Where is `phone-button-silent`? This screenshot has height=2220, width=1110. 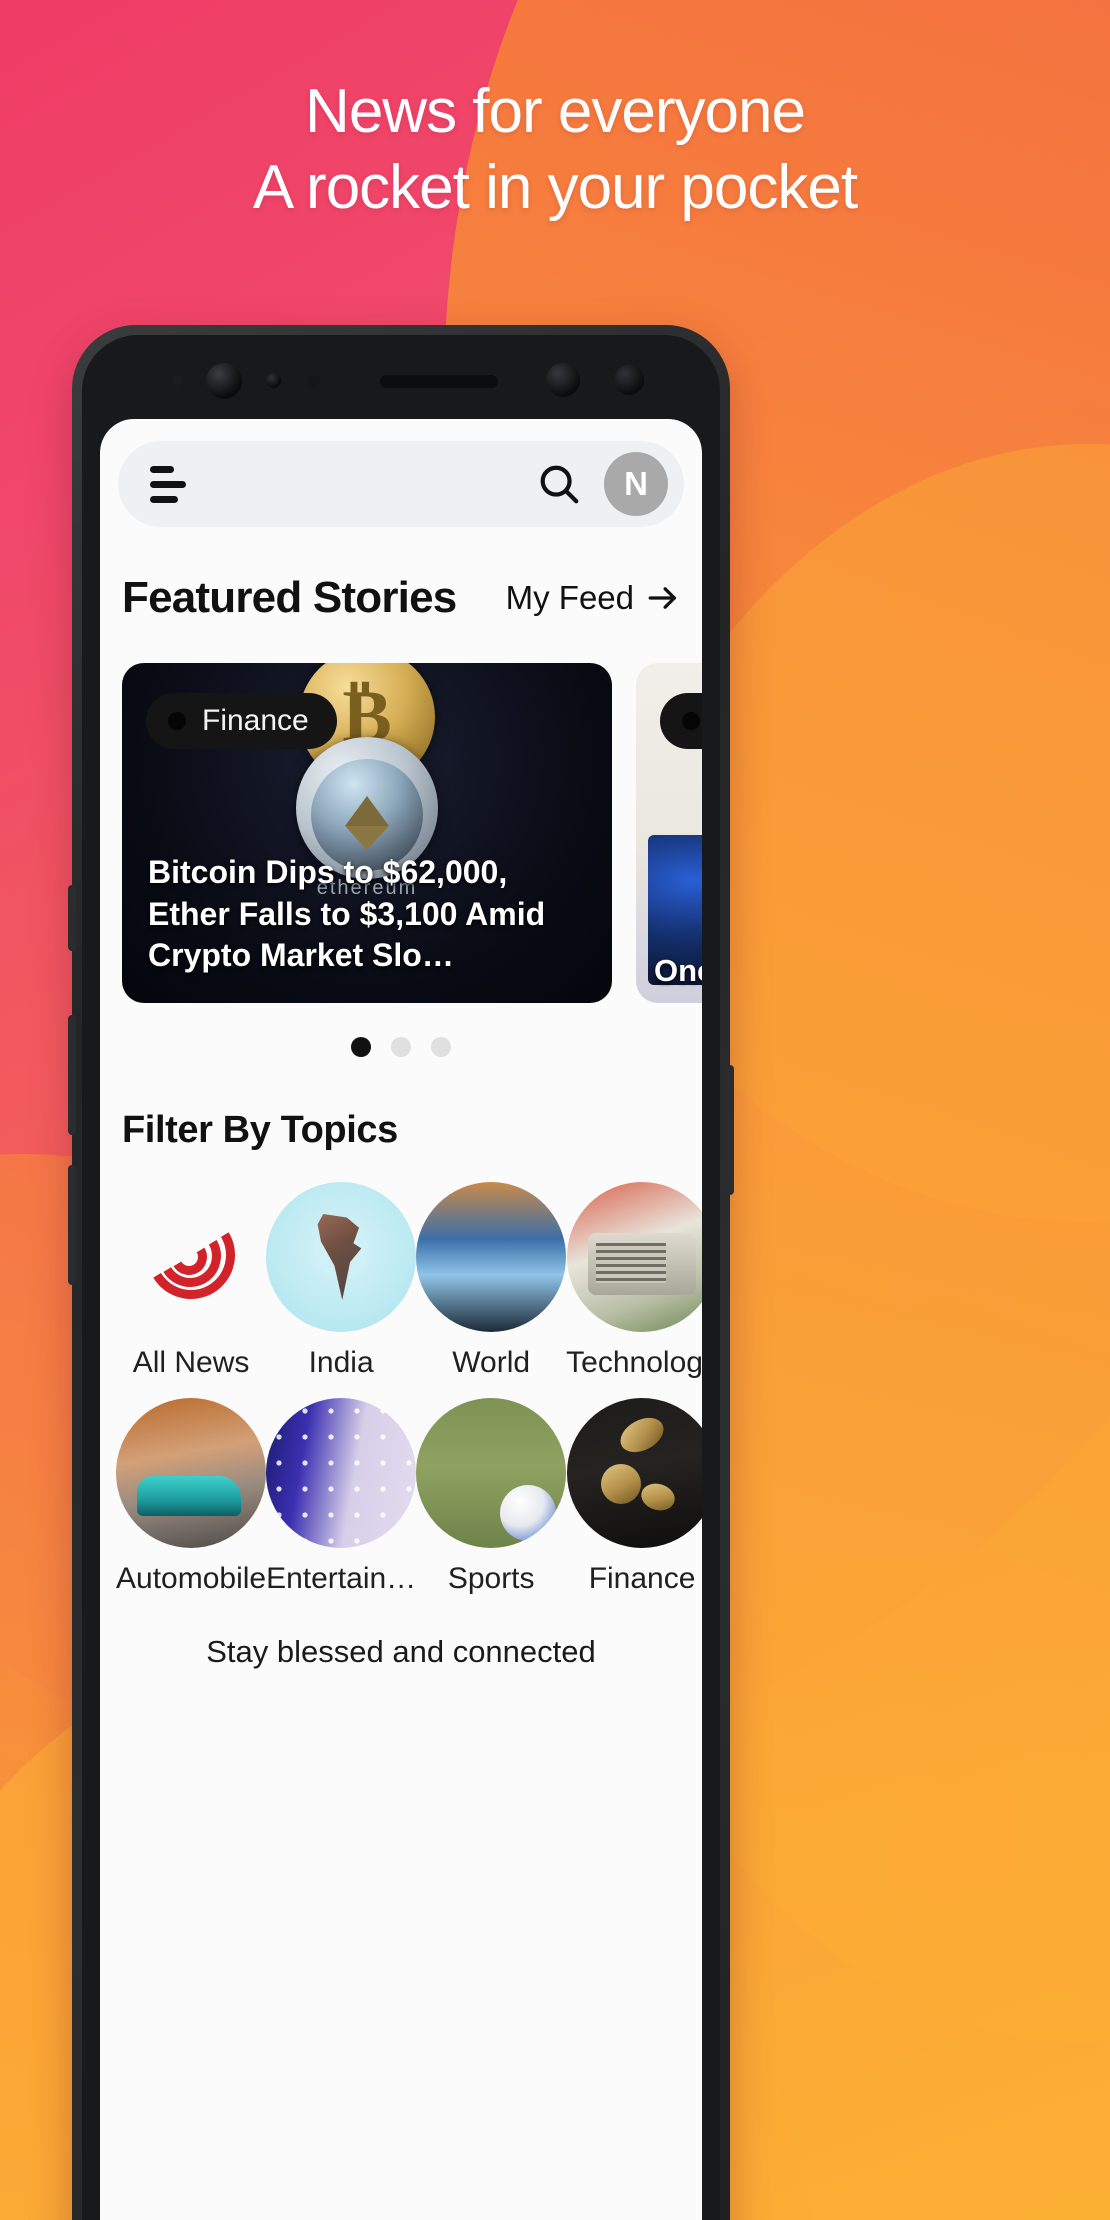 phone-button-silent is located at coordinates (72, 918).